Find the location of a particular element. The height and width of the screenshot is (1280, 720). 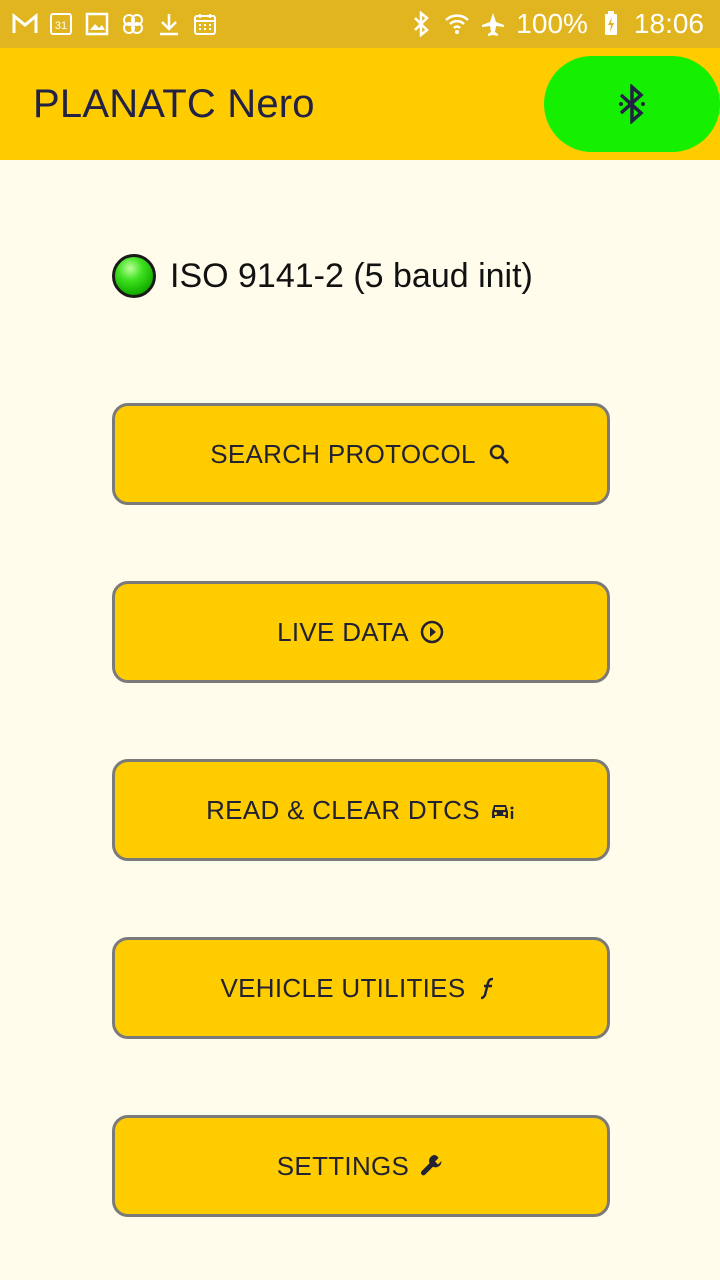

battery-charging-icon is located at coordinates (611, 24).